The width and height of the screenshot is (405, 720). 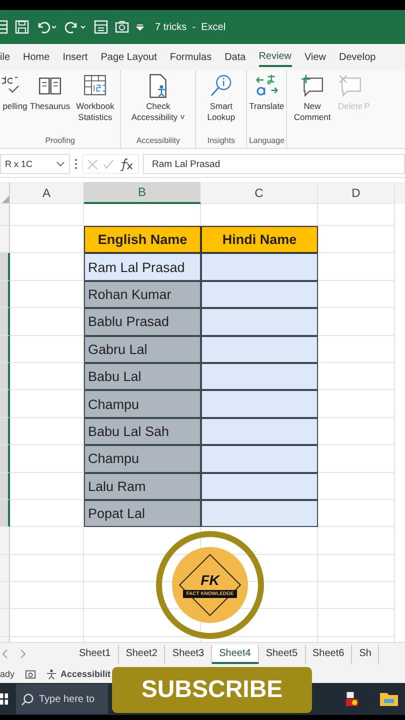 What do you see at coordinates (142, 514) in the screenshot?
I see `table-cell: Popat Lal` at bounding box center [142, 514].